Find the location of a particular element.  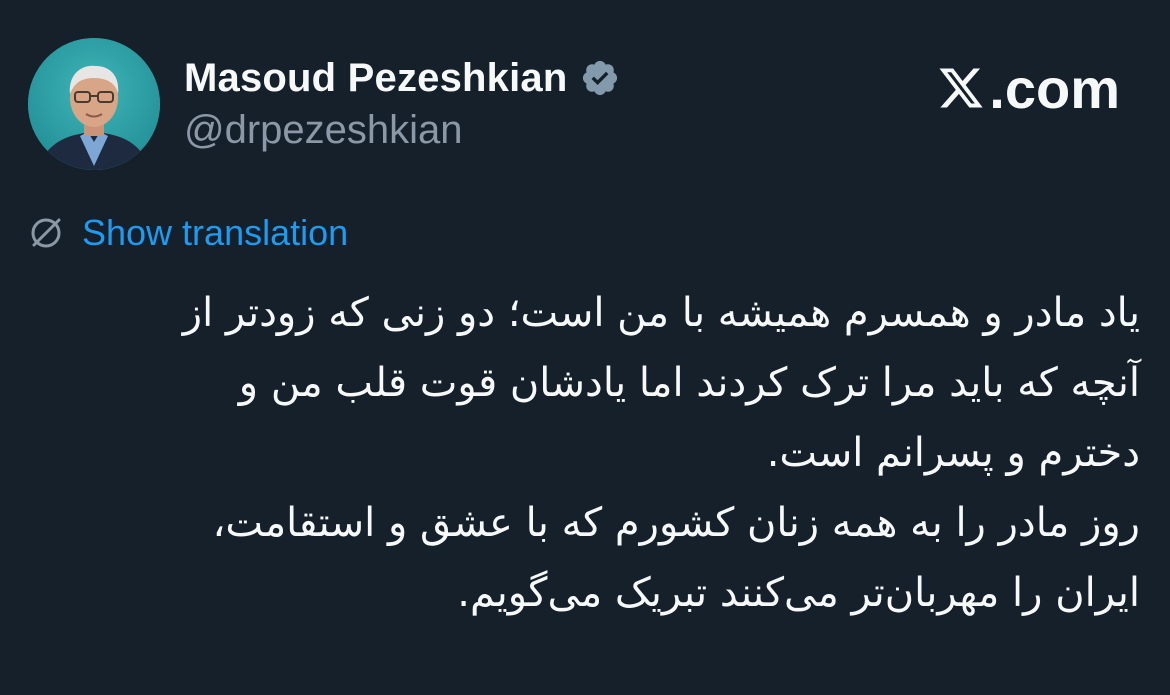

author-handle: @drpezeshkian is located at coordinates (323, 130).